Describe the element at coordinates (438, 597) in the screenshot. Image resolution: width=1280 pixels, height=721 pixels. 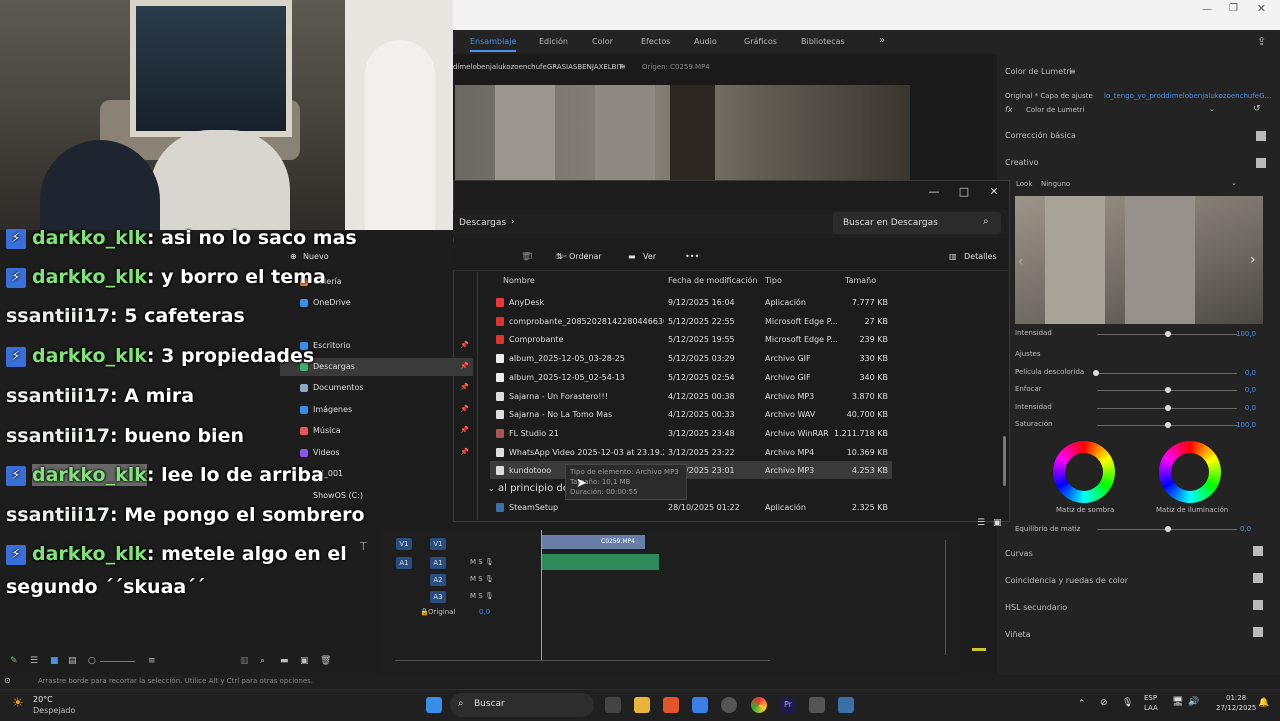
I see `track-a3: A3` at that location.